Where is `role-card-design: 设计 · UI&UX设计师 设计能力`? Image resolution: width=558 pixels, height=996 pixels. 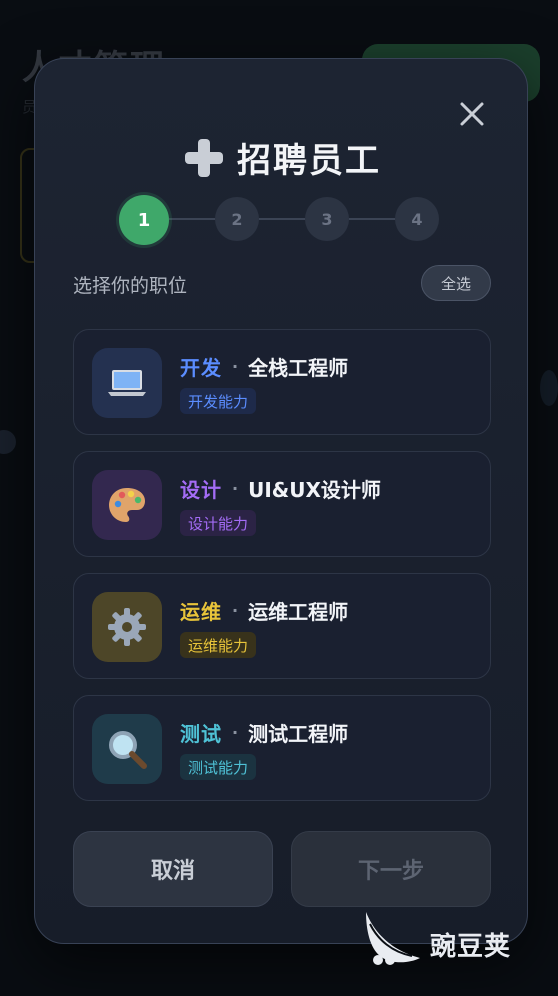 role-card-design: 设计 · UI&UX设计师 设计能力 is located at coordinates (282, 504).